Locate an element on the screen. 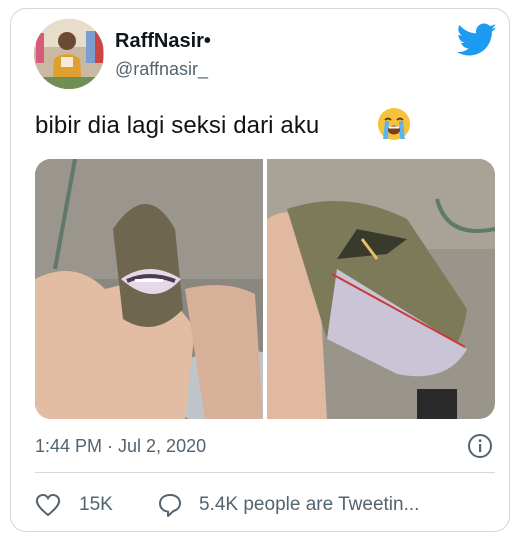  chat-bubble-icon is located at coordinates (170, 505).